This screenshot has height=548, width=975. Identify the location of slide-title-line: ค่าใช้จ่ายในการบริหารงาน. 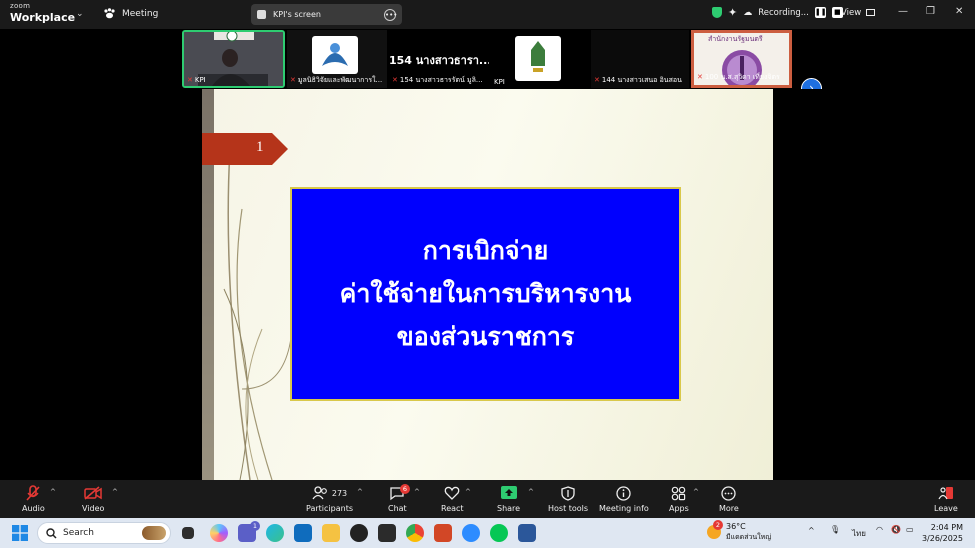
(485, 294).